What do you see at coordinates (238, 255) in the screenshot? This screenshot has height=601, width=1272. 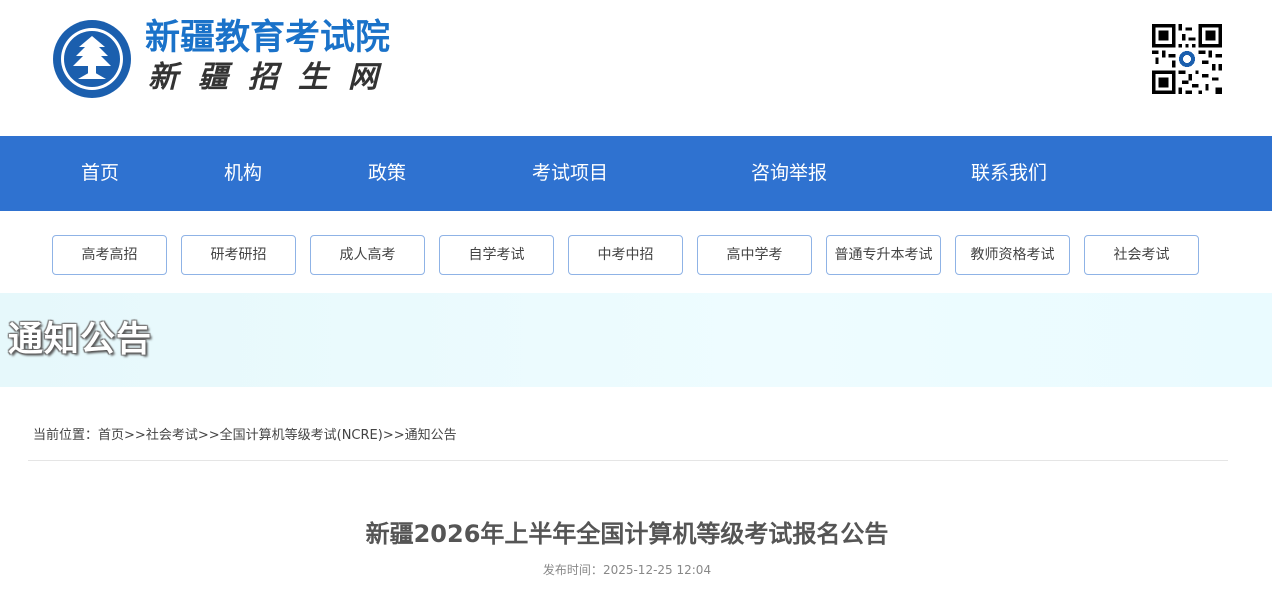 I see `category-button-graduate: 研考研招` at bounding box center [238, 255].